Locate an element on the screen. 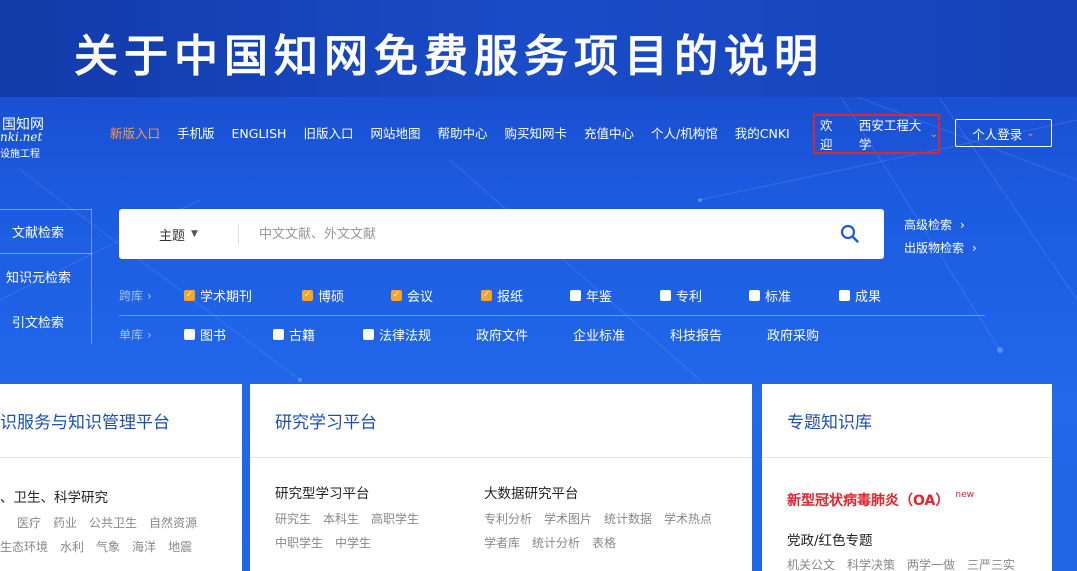 The height and width of the screenshot is (571, 1077). welcome-label: 欢迎 is located at coordinates (826, 135).